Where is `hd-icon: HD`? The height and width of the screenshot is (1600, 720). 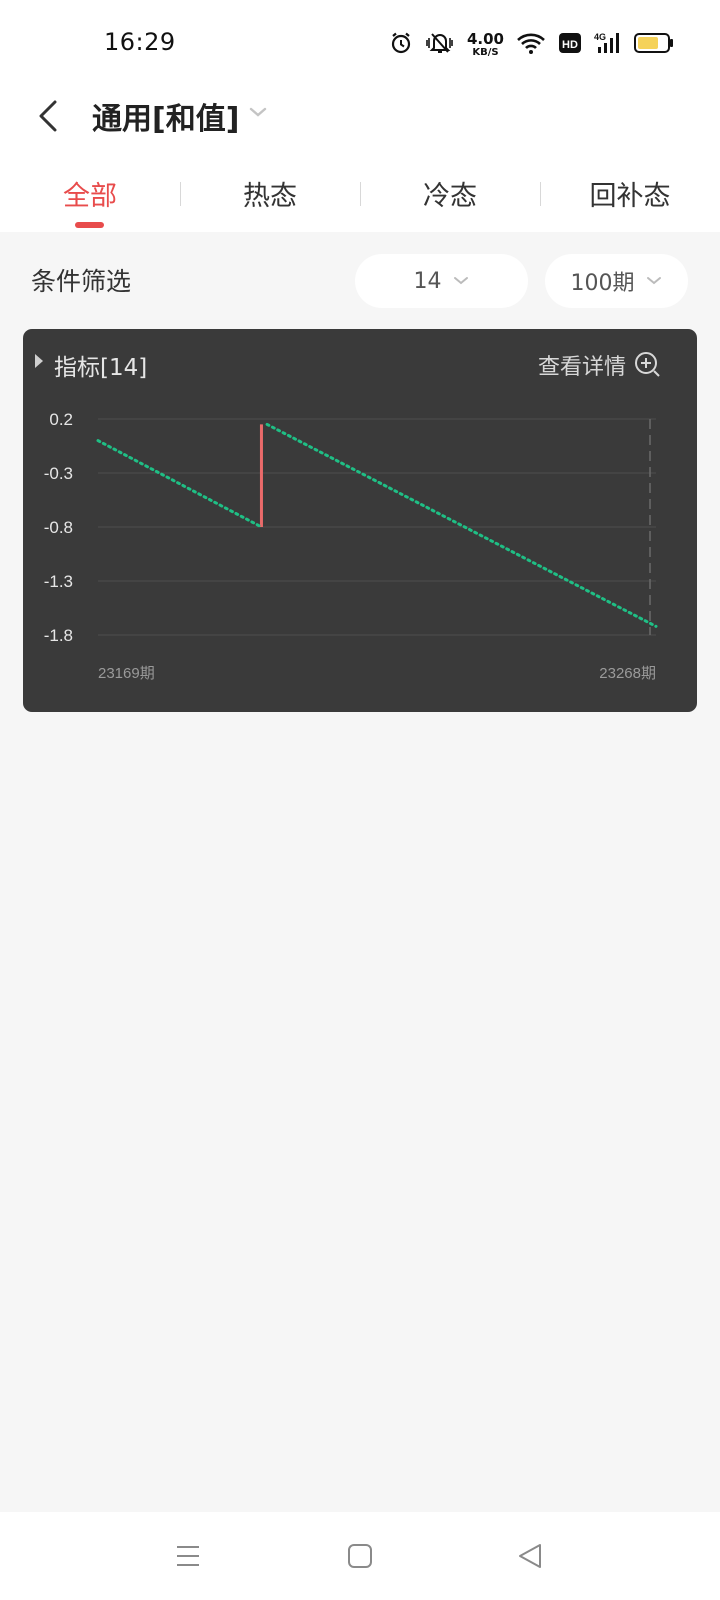
hd-icon: HD is located at coordinates (570, 45).